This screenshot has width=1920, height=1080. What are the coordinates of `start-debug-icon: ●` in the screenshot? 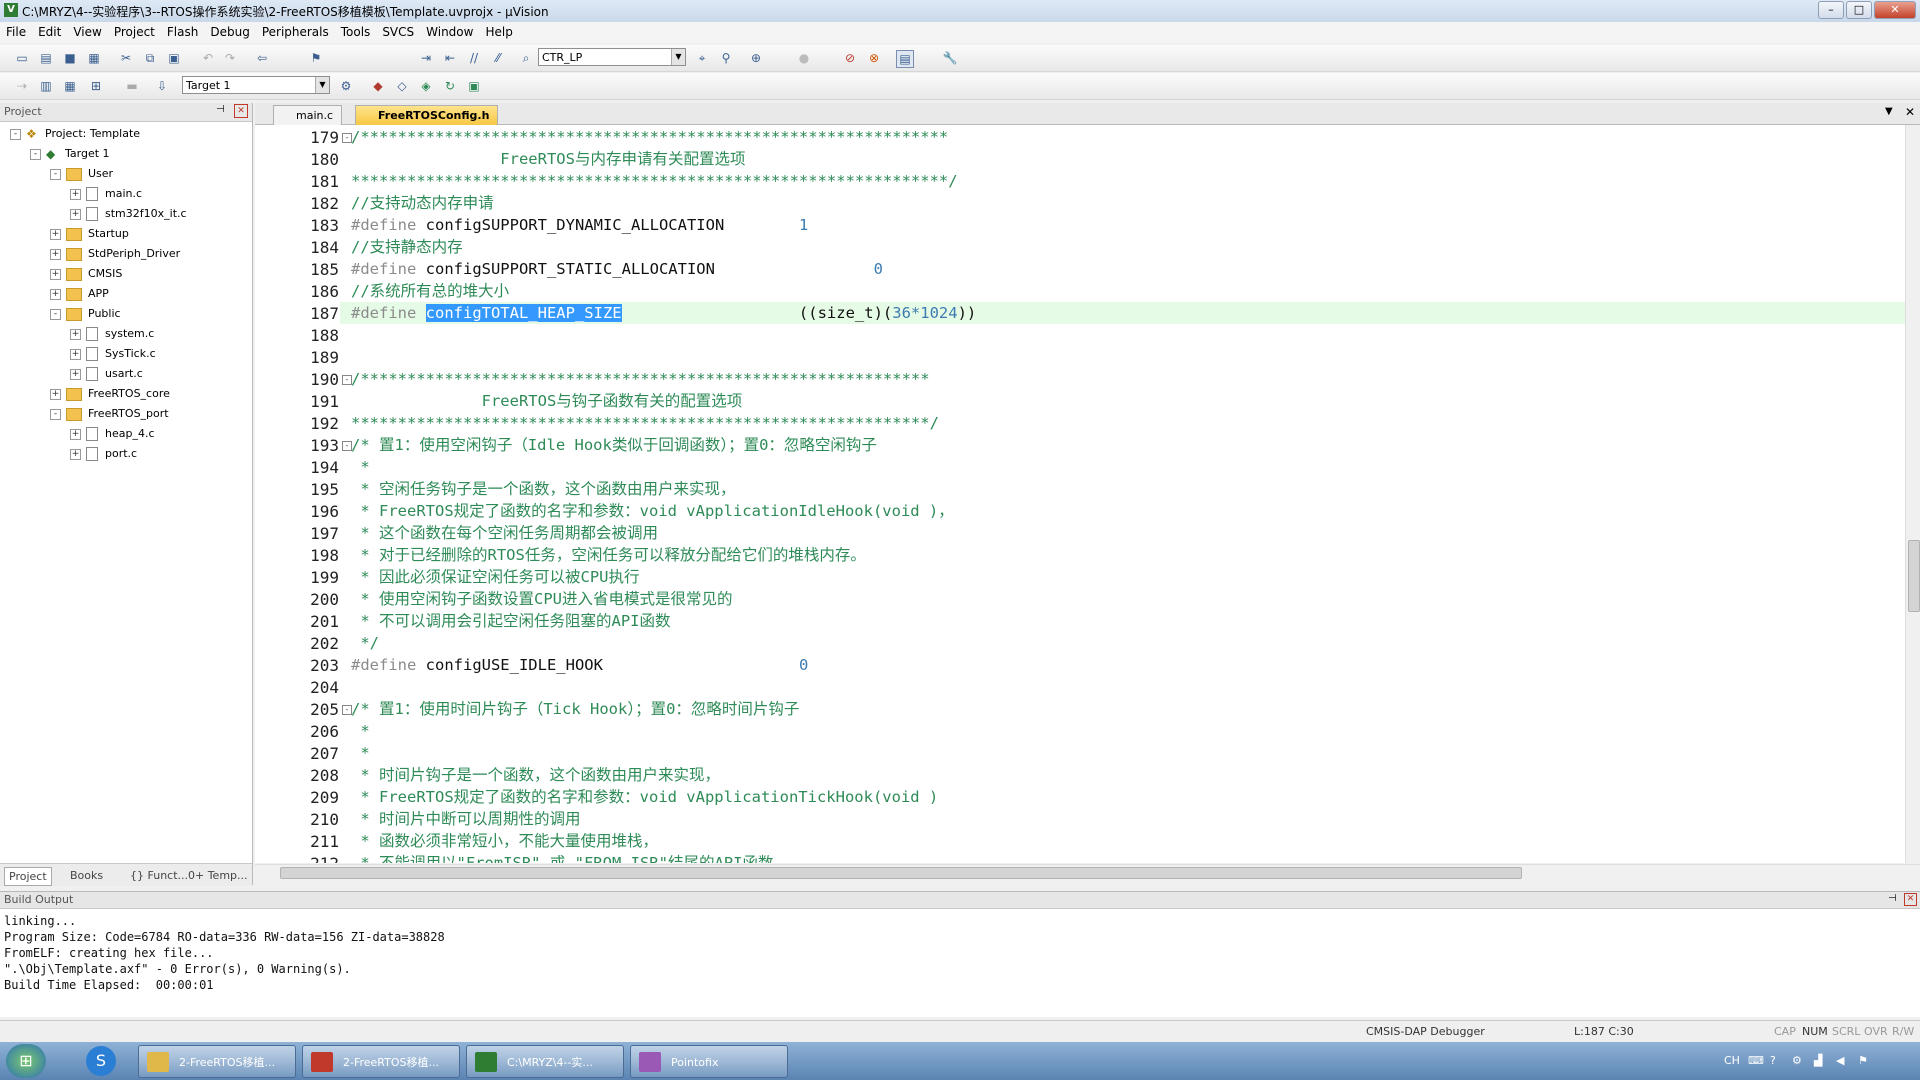 It's located at (804, 58).